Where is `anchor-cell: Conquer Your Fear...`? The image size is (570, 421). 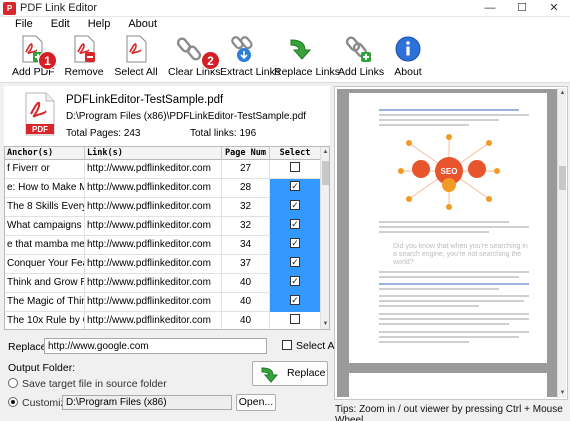 anchor-cell: Conquer Your Fear... is located at coordinates (45, 264).